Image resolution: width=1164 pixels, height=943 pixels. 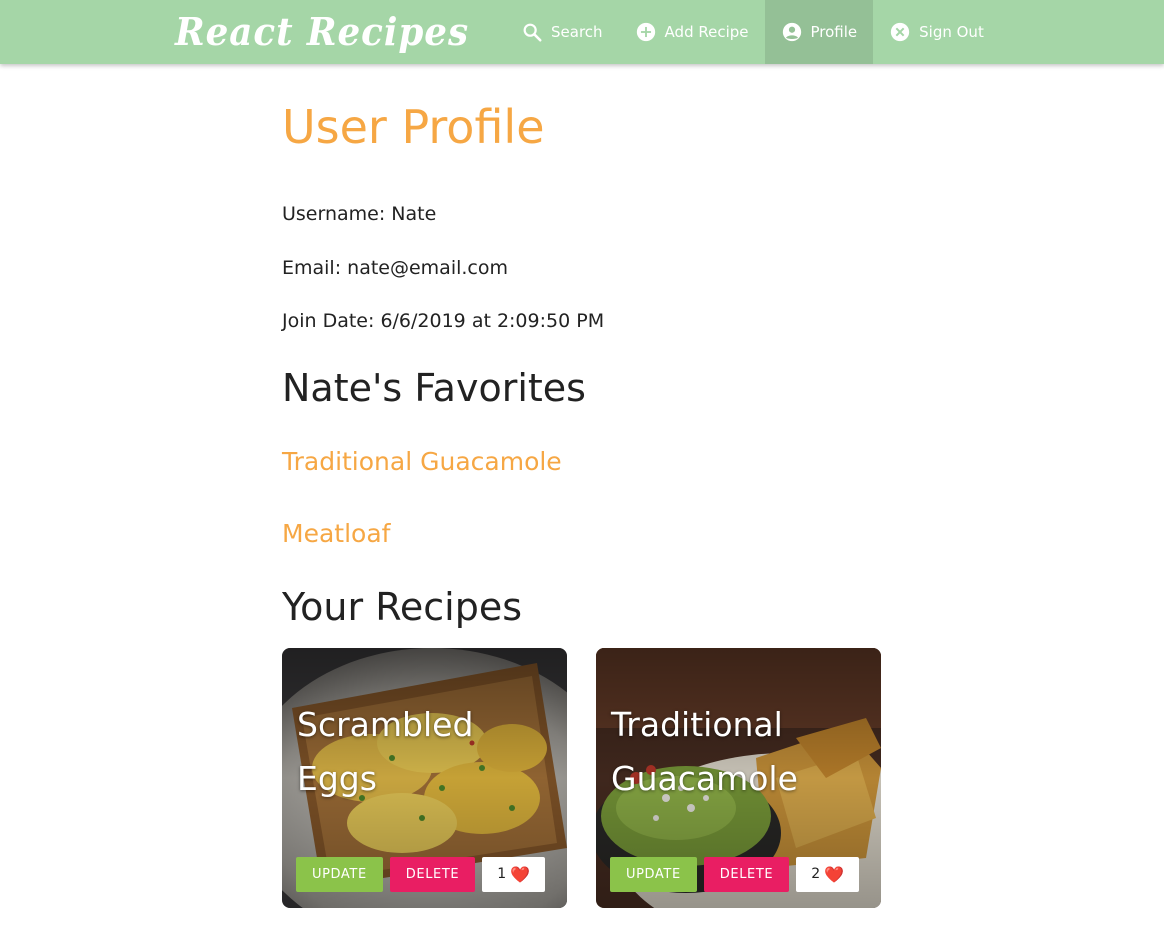 What do you see at coordinates (577, 32) in the screenshot?
I see `nav-search-label: Search` at bounding box center [577, 32].